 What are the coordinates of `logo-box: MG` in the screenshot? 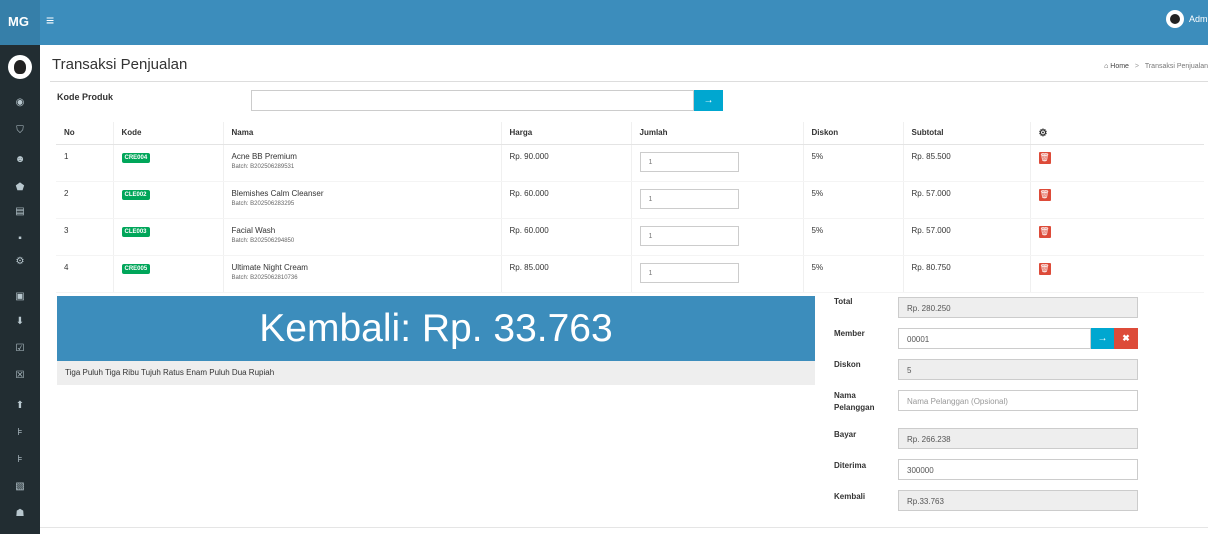 It's located at (20, 22).